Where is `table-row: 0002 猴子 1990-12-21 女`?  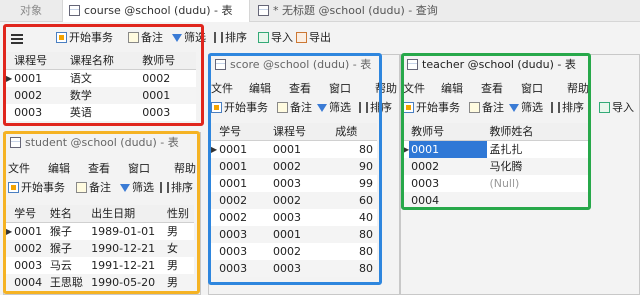 table-row: 0002 猴子 1990-12-21 女 is located at coordinates (100, 248).